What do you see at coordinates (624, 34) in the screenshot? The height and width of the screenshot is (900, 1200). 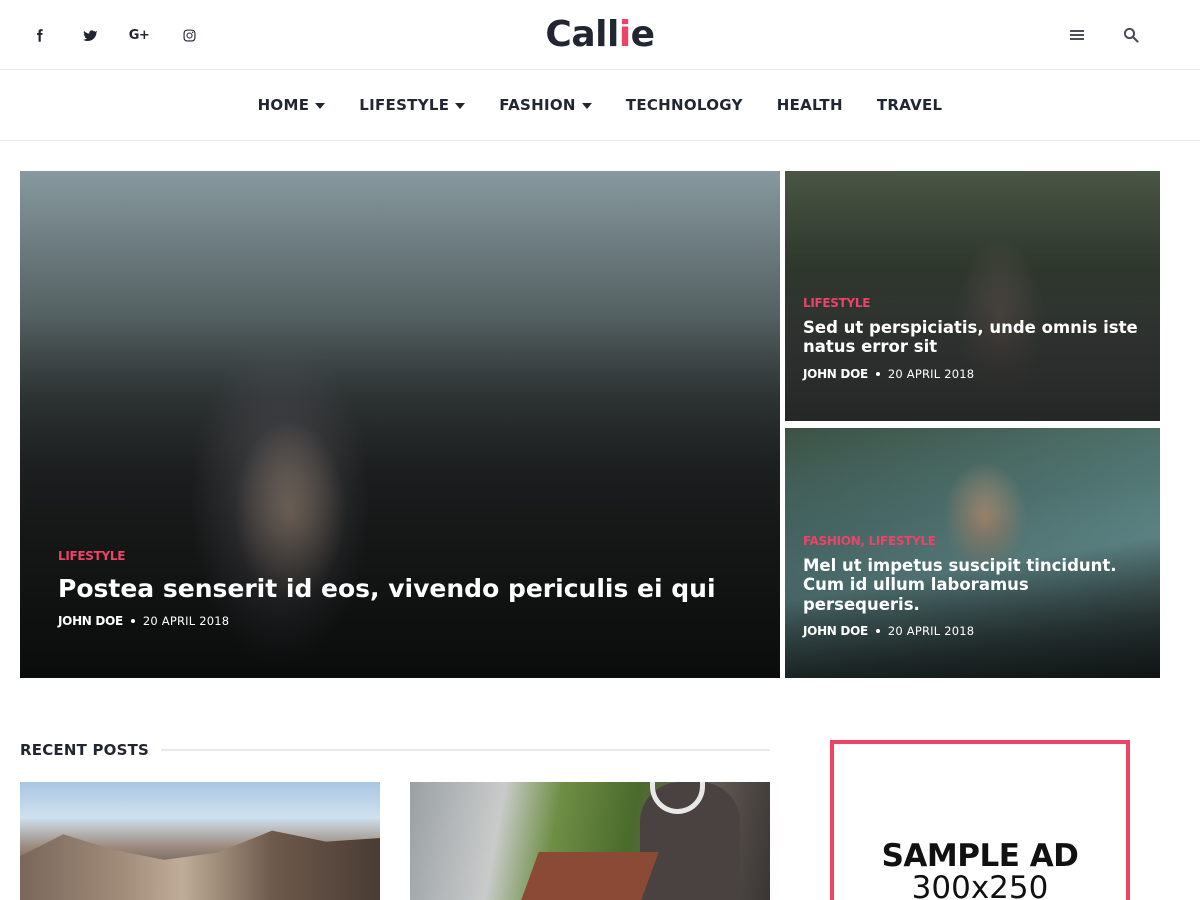 I see `logo-text-accent: i` at bounding box center [624, 34].